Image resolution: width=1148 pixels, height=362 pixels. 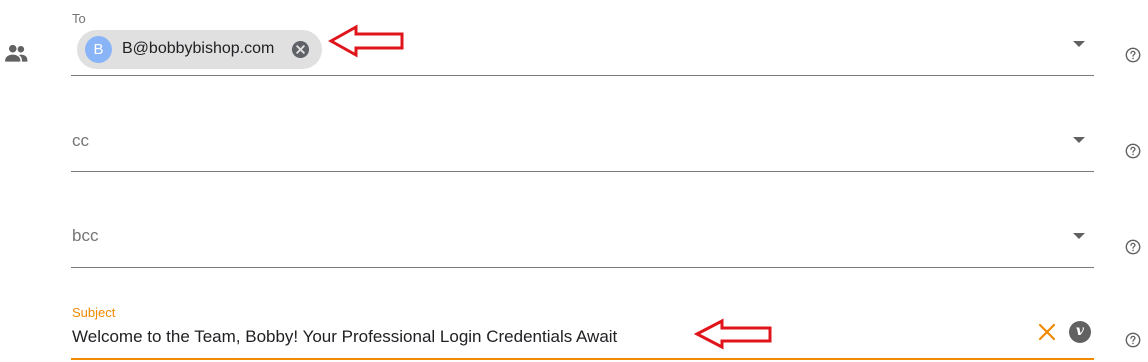 What do you see at coordinates (542, 337) in the screenshot?
I see `subject-input` at bounding box center [542, 337].